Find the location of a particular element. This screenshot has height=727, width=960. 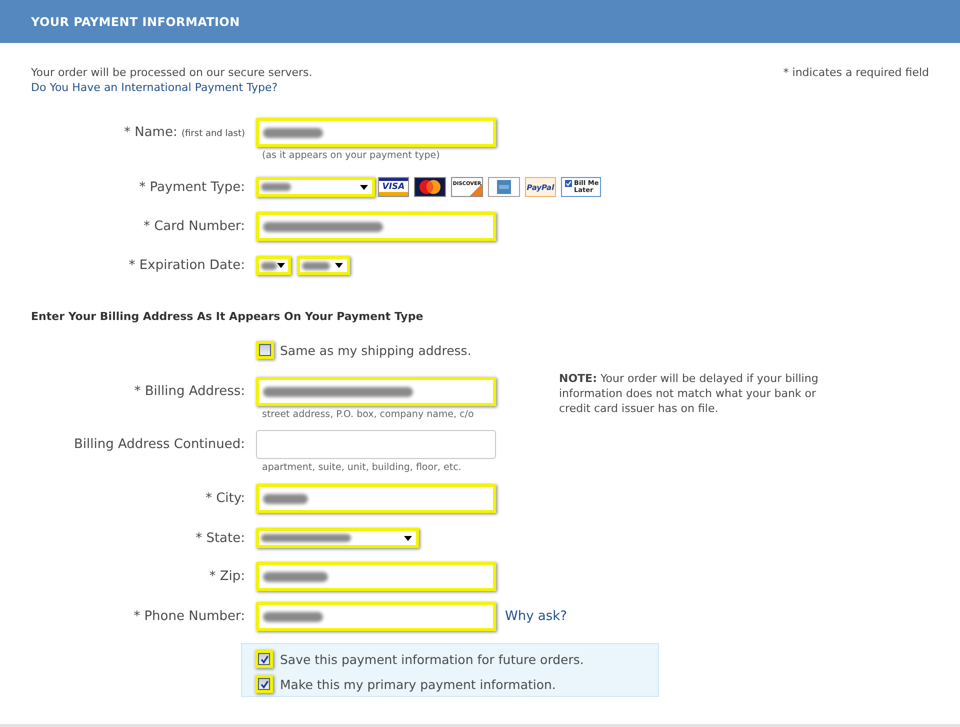

billing-note: NOTE: Your order will be delayed if your billing information does not match what your bank or credit card issuer has on file. is located at coordinates (689, 393).